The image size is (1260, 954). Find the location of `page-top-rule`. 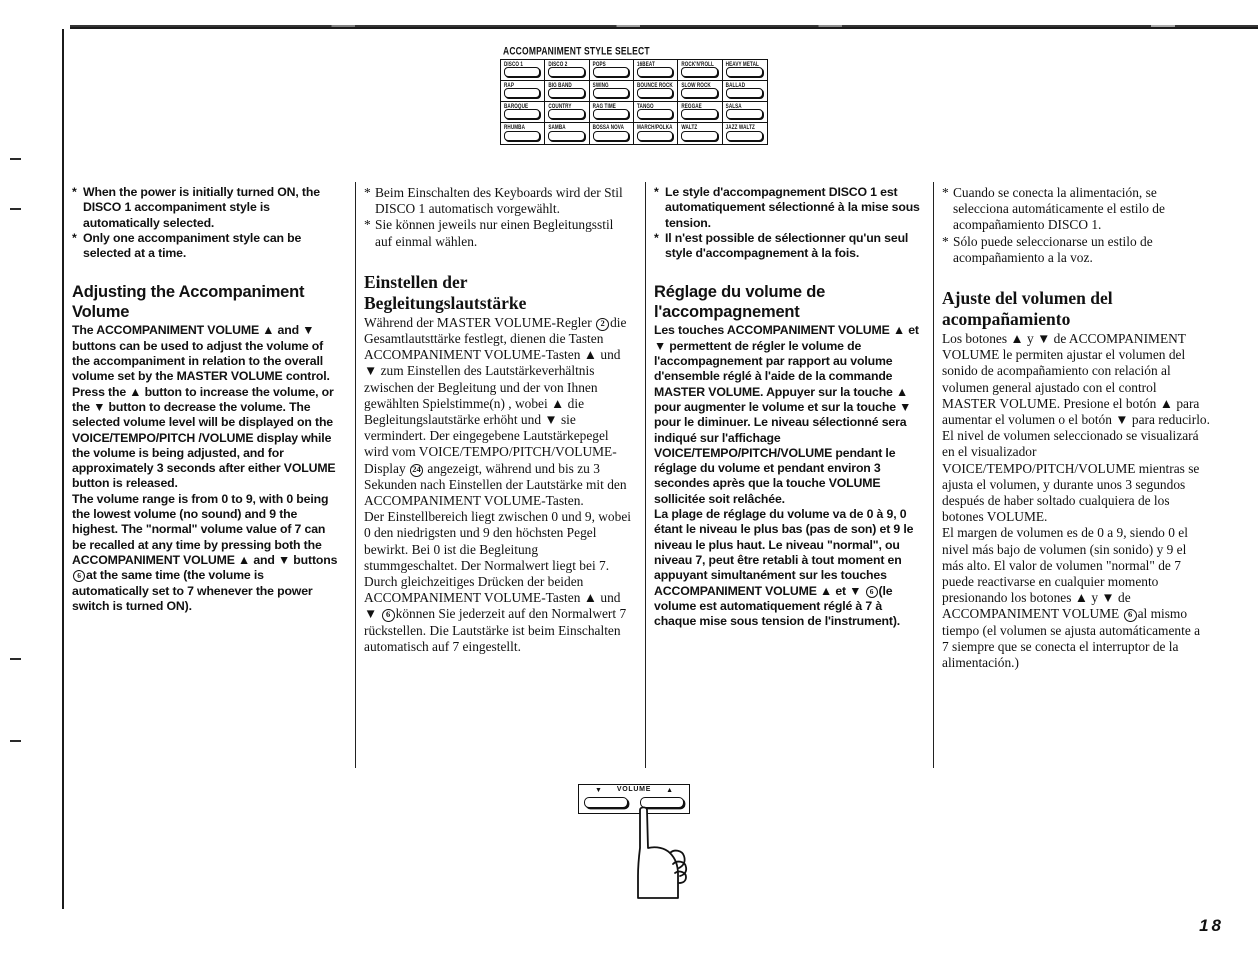

page-top-rule is located at coordinates (664, 27).